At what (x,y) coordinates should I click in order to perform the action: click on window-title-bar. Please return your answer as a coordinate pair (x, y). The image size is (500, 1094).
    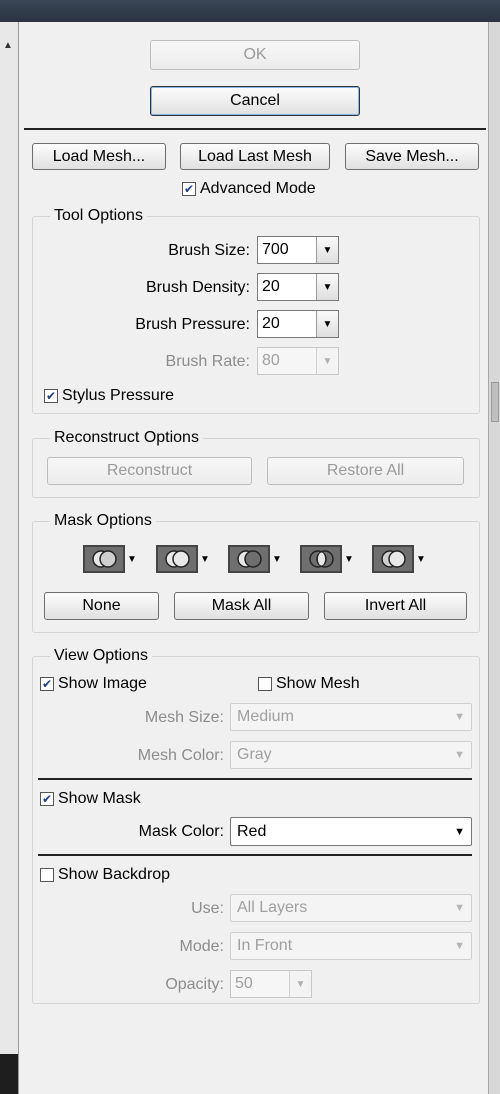
    Looking at the image, I should click on (250, 11).